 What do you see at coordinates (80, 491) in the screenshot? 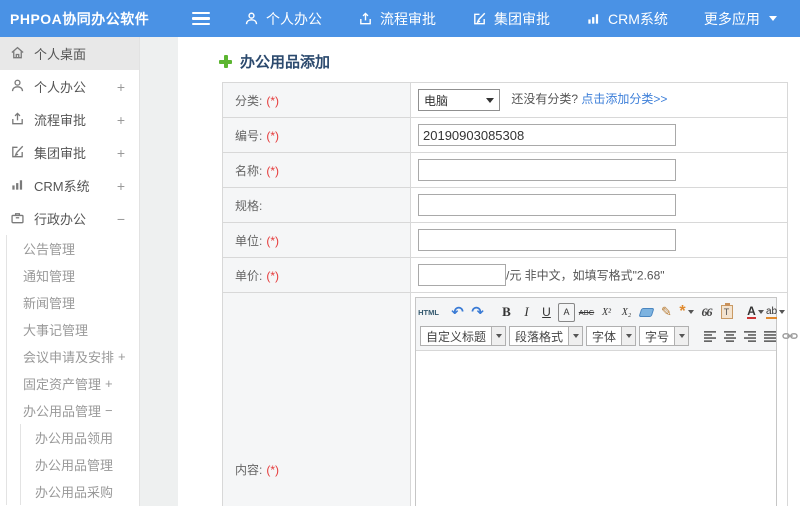
I see `sidebar-item-supplies-purchase: 办公用品采购` at bounding box center [80, 491].